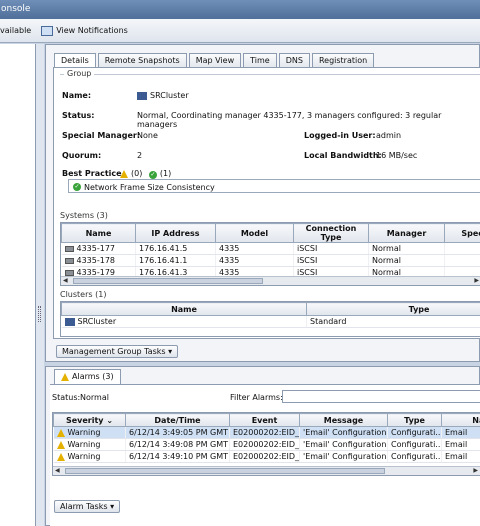 The width and height of the screenshot is (480, 526). What do you see at coordinates (343, 60) in the screenshot?
I see `tab-registration: Registration` at bounding box center [343, 60].